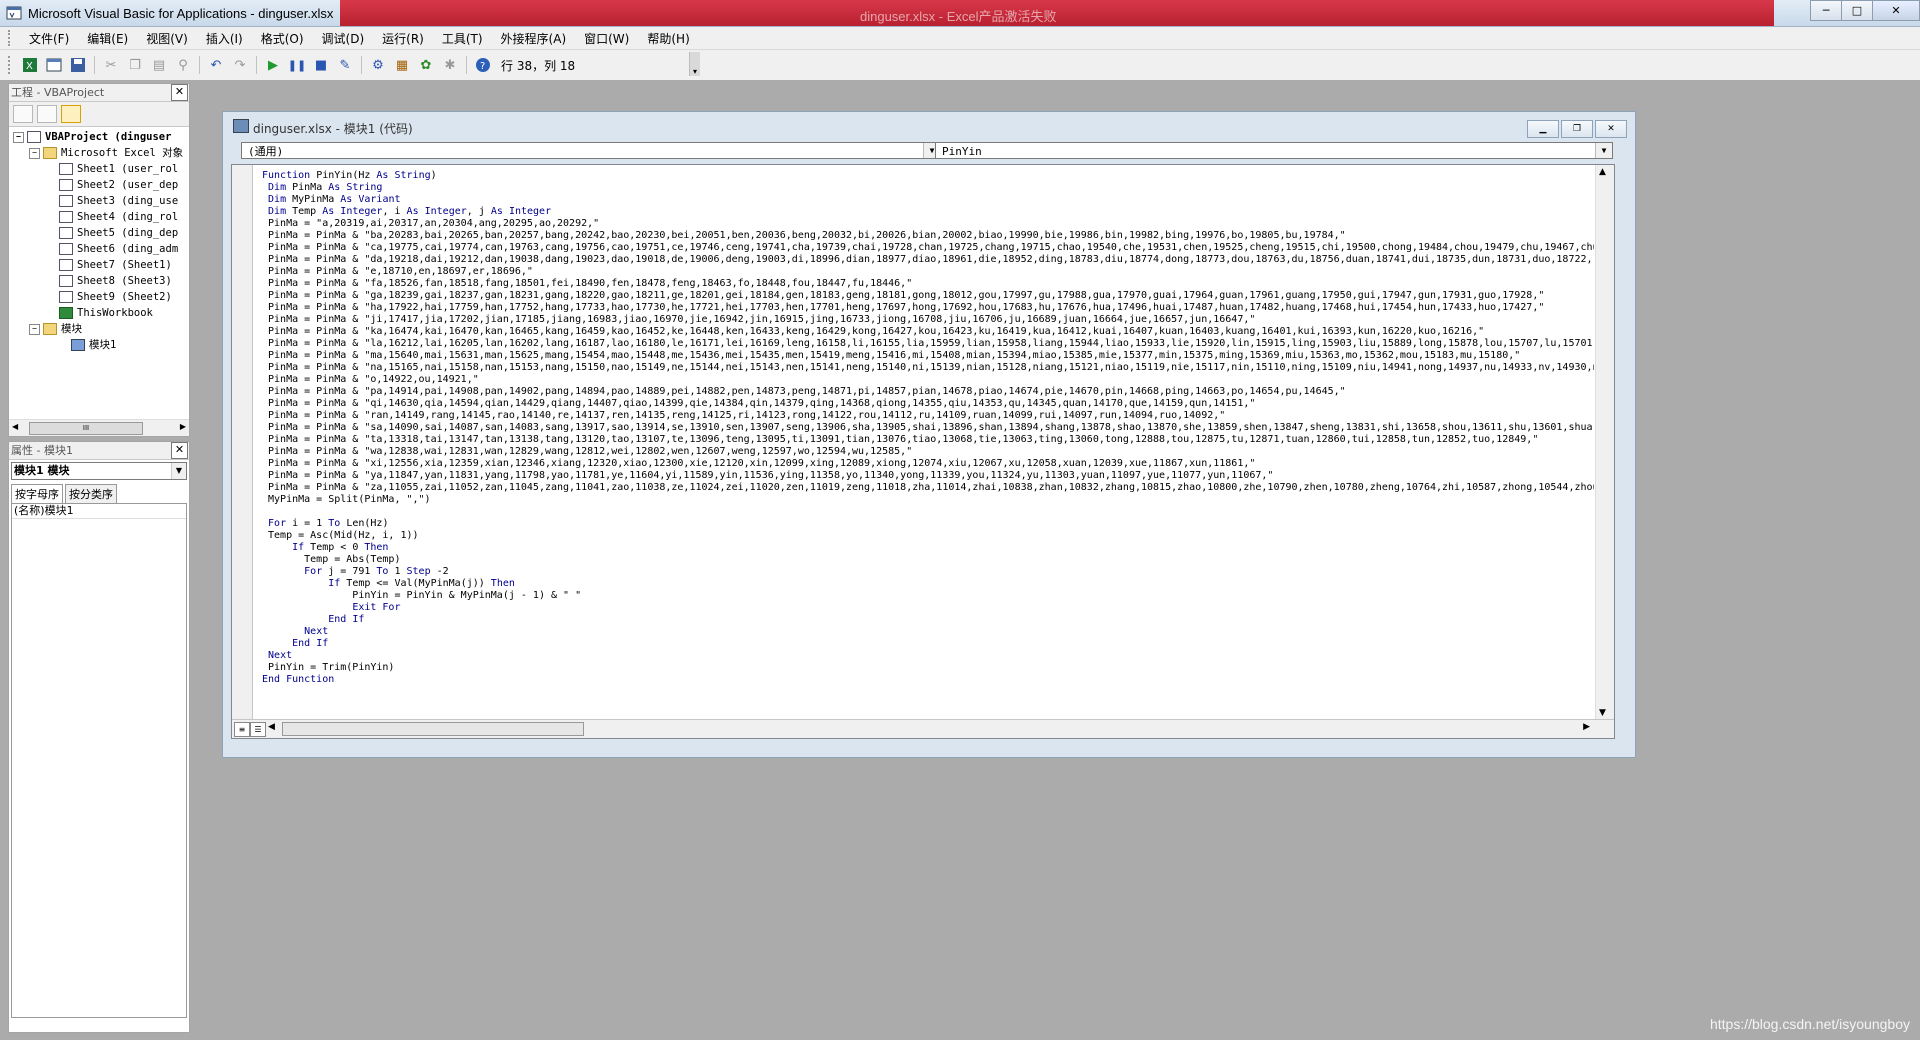 This screenshot has height=1040, width=1920. What do you see at coordinates (1602, 172) in the screenshot?
I see `scroll-up-icon: ▲` at bounding box center [1602, 172].